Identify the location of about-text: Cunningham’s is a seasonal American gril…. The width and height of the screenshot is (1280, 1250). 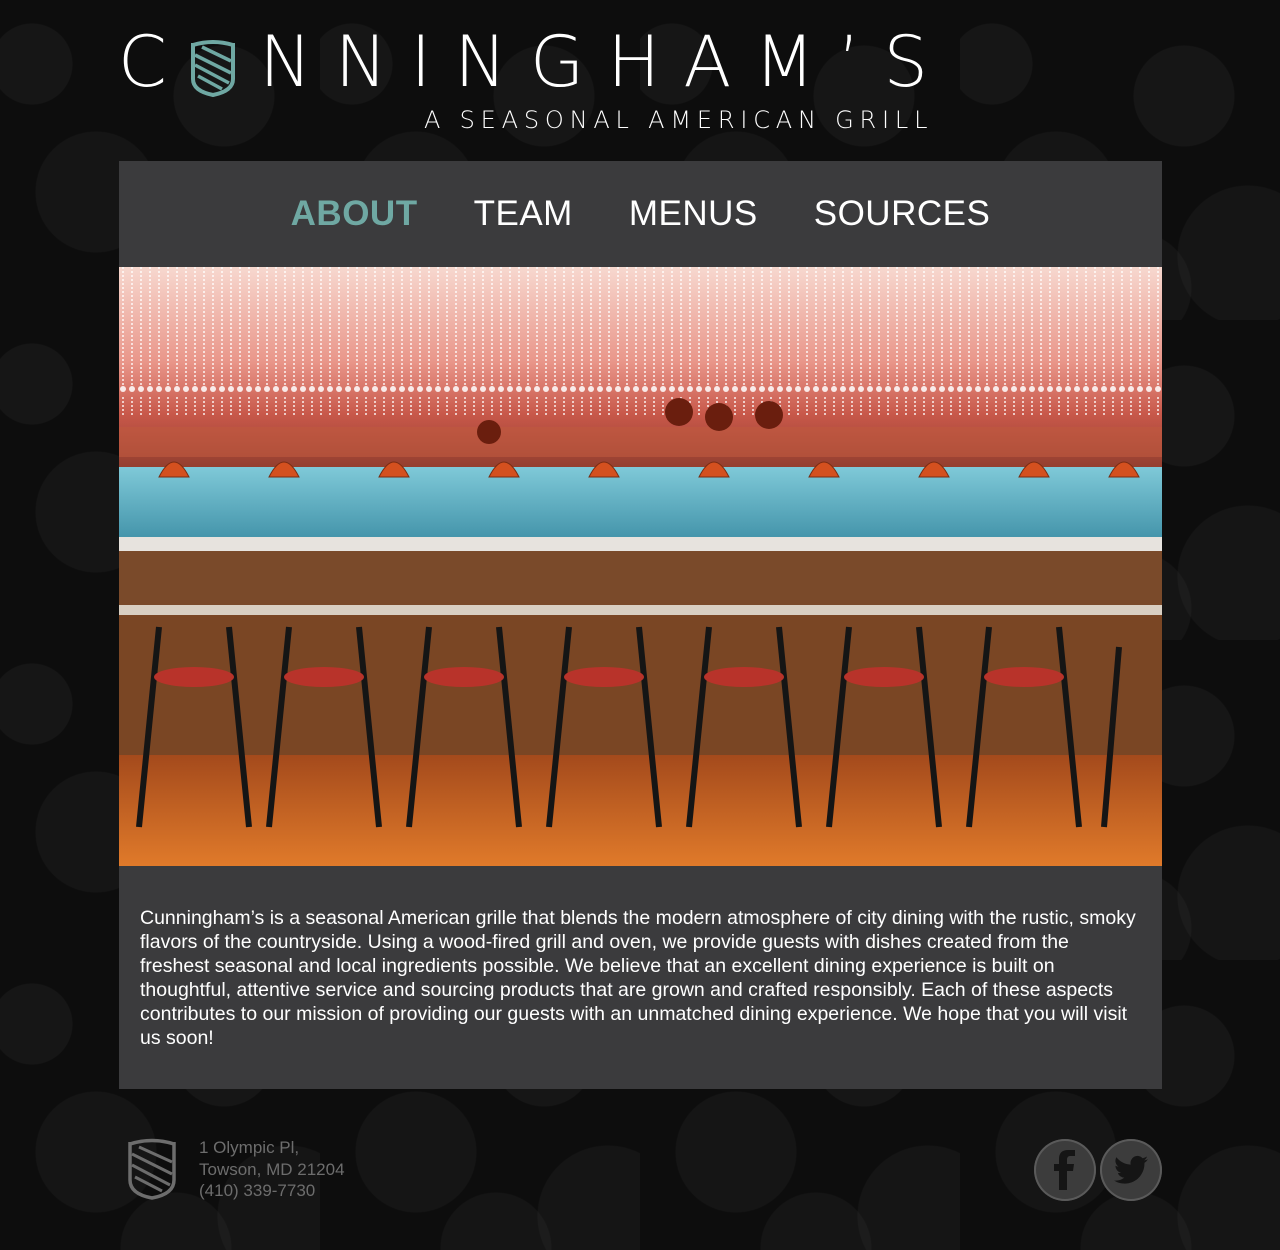
(638, 978).